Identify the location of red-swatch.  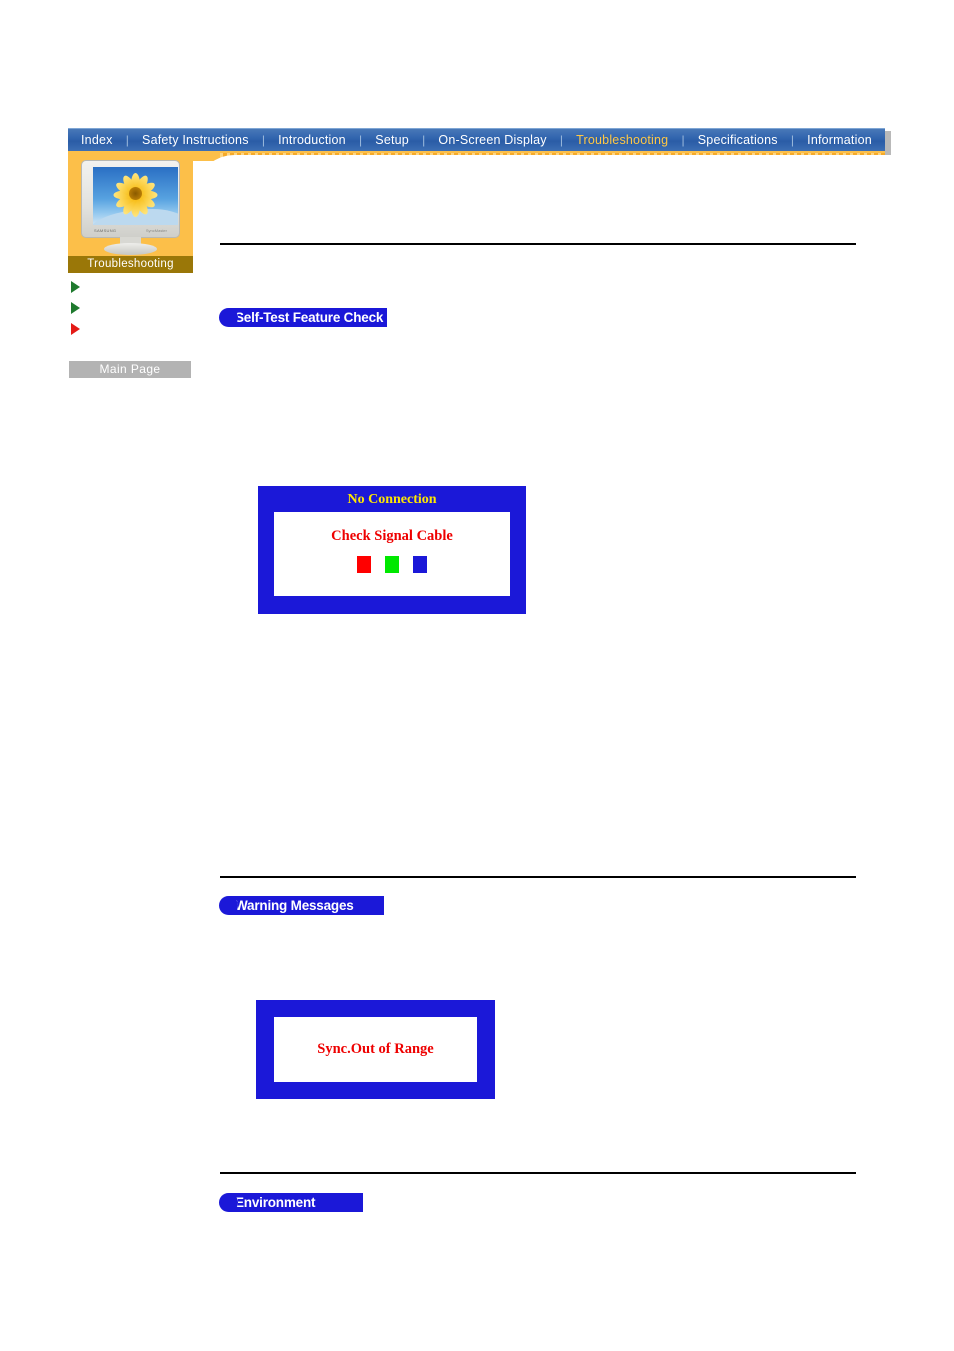
(364, 564).